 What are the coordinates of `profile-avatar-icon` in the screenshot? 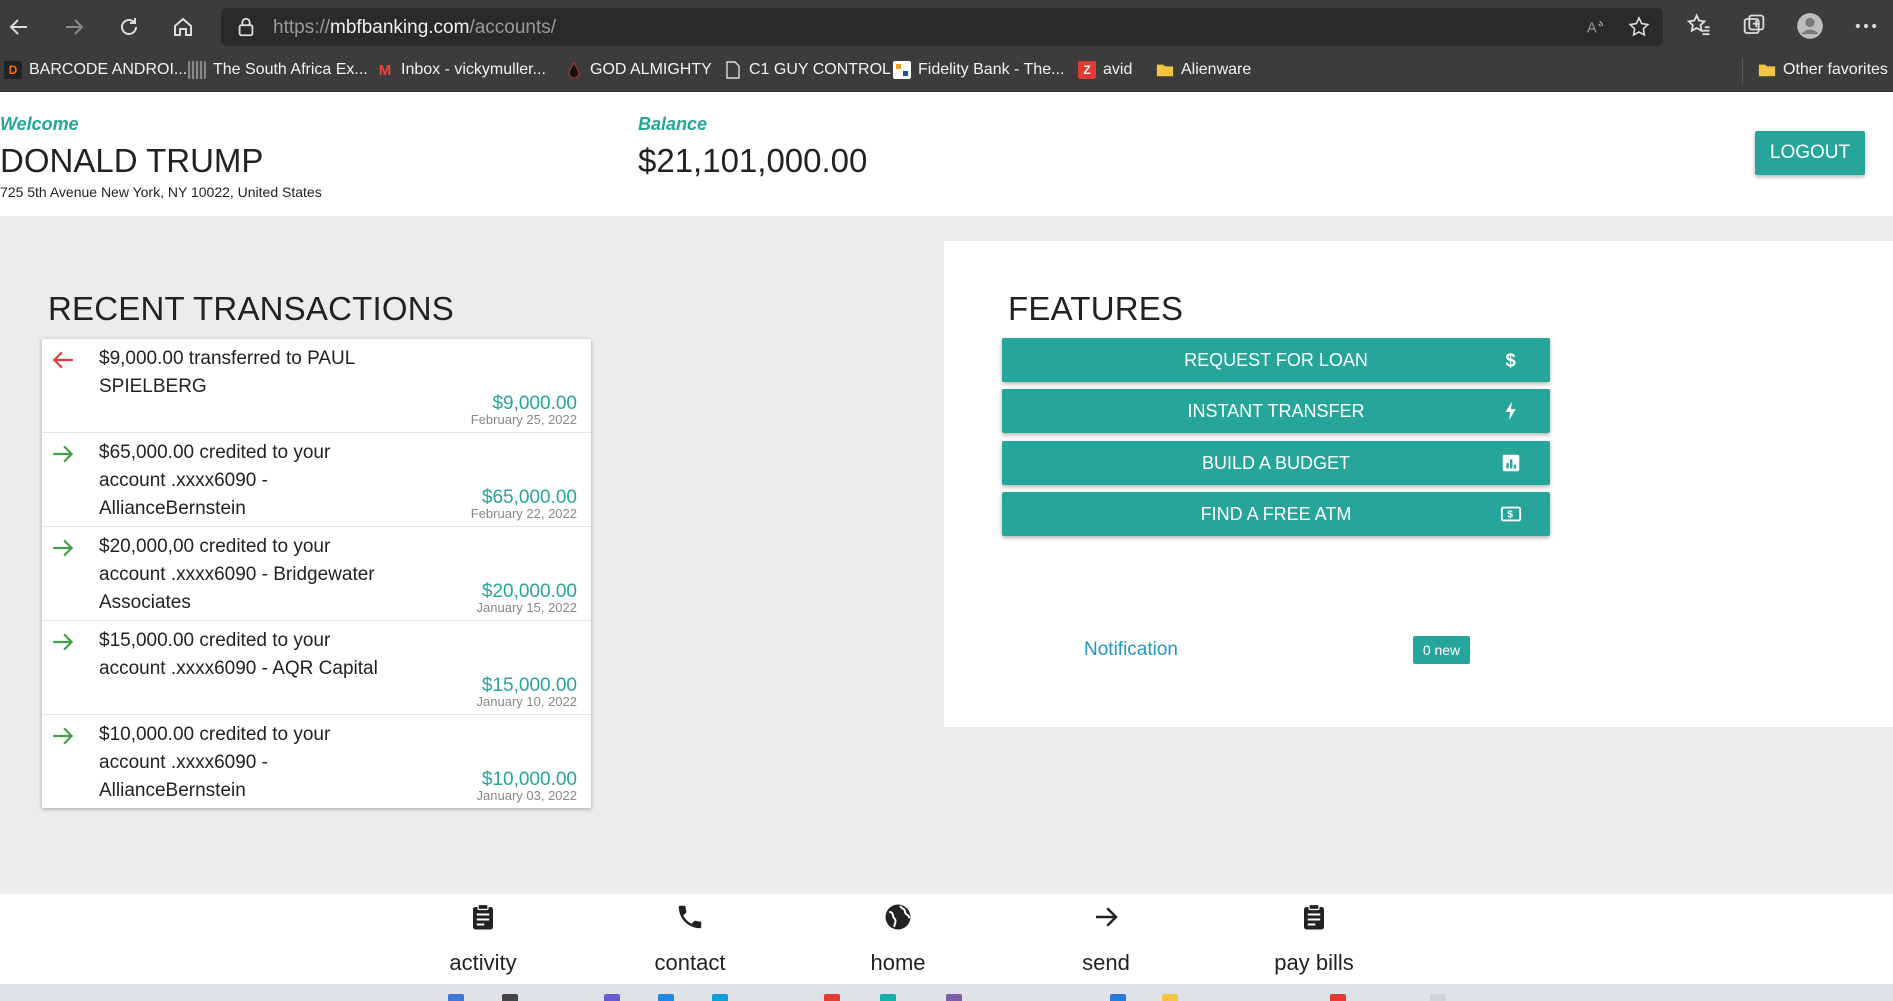 It's located at (1810, 26).